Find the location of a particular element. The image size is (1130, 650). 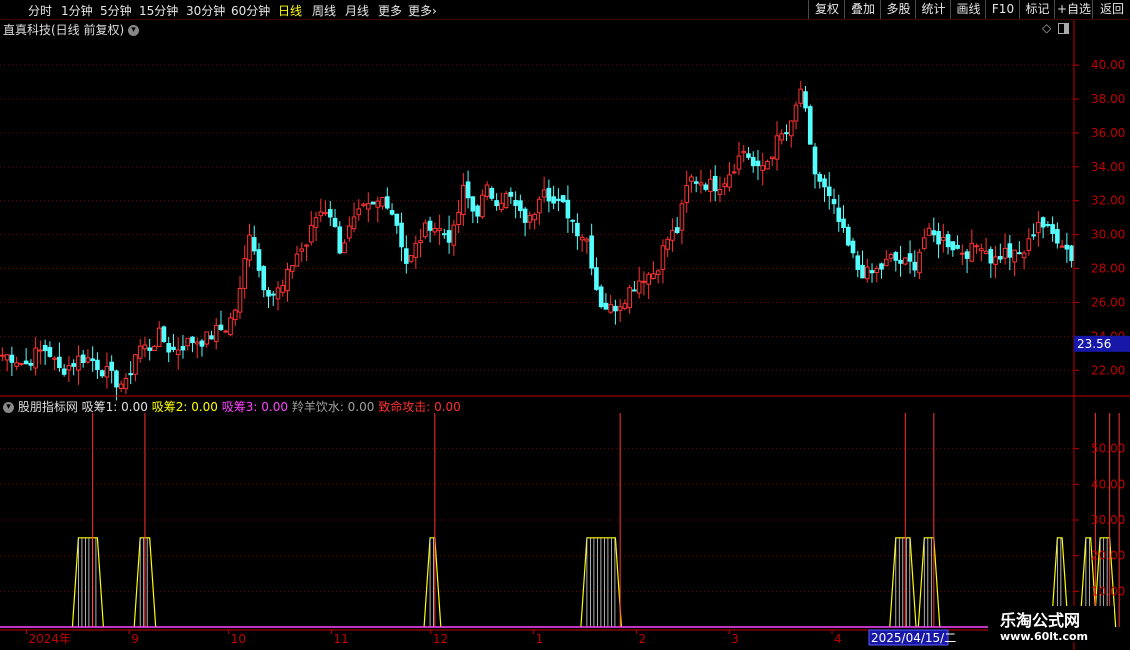

legend-lingyang: 羚羊饮水: 0.00 is located at coordinates (333, 407).